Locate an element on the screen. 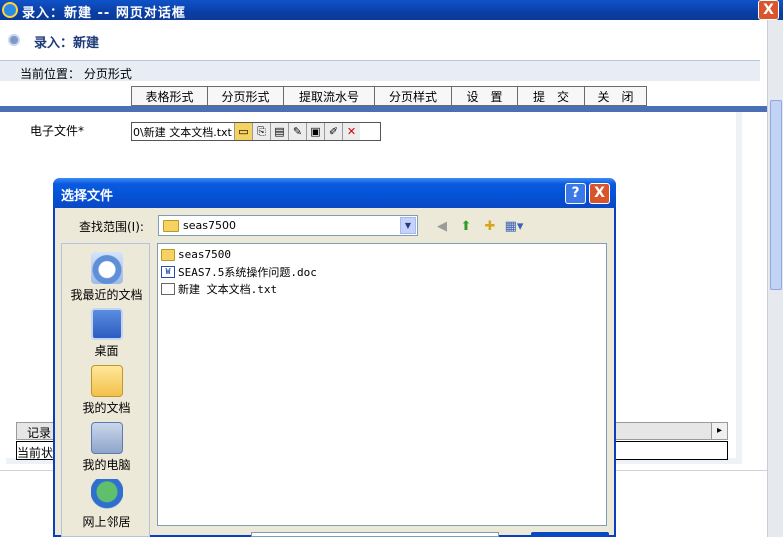  list-item: seas7500 is located at coordinates (196, 254).